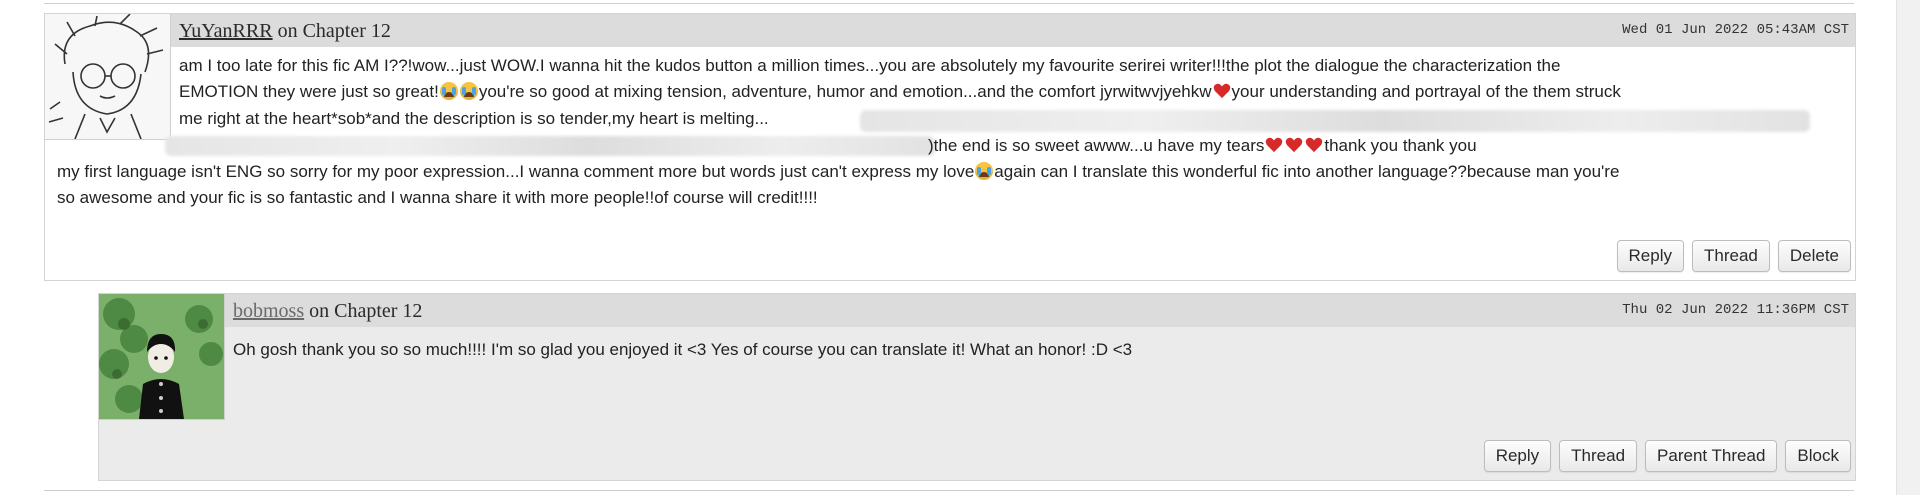 This screenshot has width=1920, height=496. Describe the element at coordinates (949, 493) in the screenshot. I see `bottom-divider` at that location.